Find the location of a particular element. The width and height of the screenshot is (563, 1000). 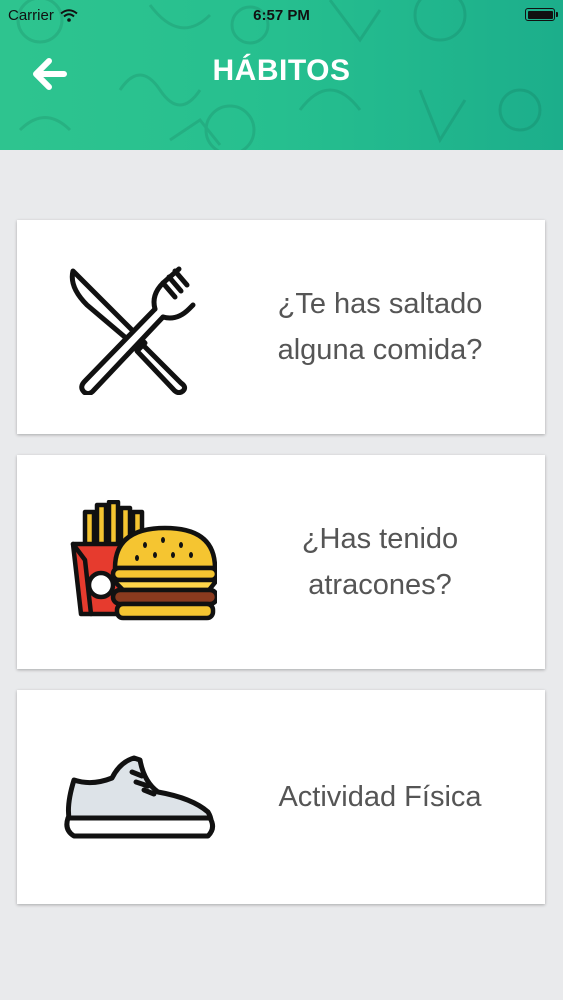

card-label: Actividad Física is located at coordinates (380, 796).